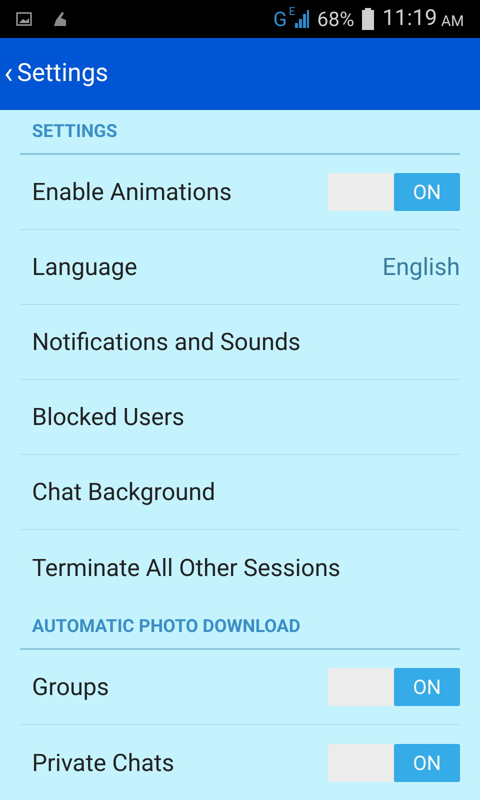 The height and width of the screenshot is (800, 480). Describe the element at coordinates (280, 19) in the screenshot. I see `network-type: G` at that location.